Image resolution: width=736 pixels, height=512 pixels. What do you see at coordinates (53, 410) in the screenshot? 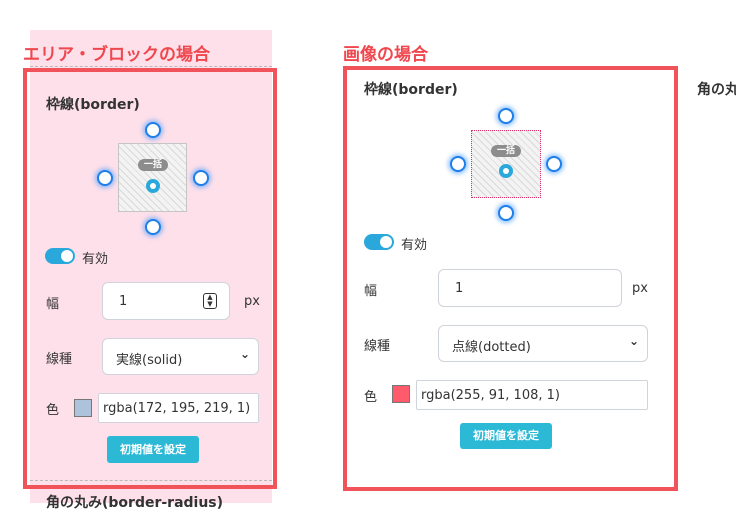
I see `left-color-label: 色` at bounding box center [53, 410].